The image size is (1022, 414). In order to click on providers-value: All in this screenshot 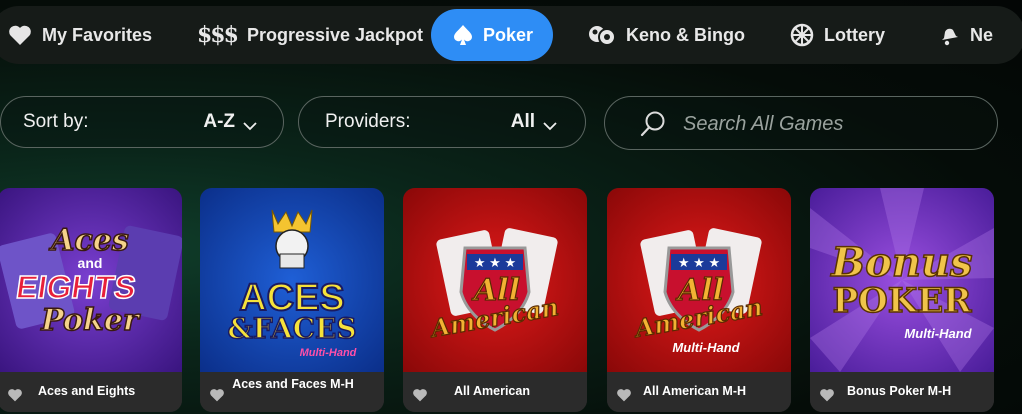, I will do `click(522, 121)`.